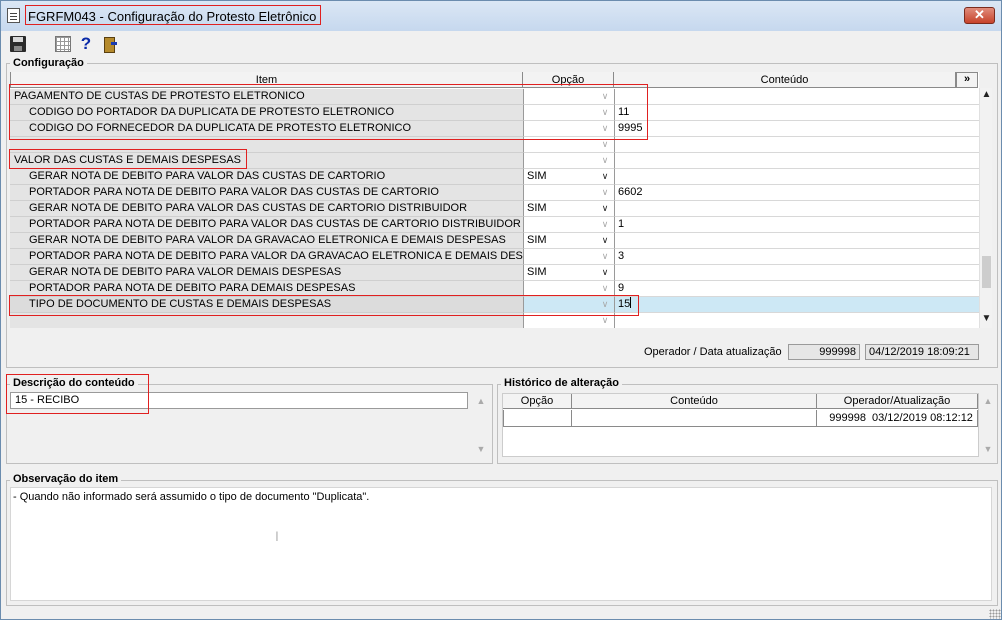  Describe the element at coordinates (796, 257) in the screenshot. I see `config-content-input: 3` at that location.